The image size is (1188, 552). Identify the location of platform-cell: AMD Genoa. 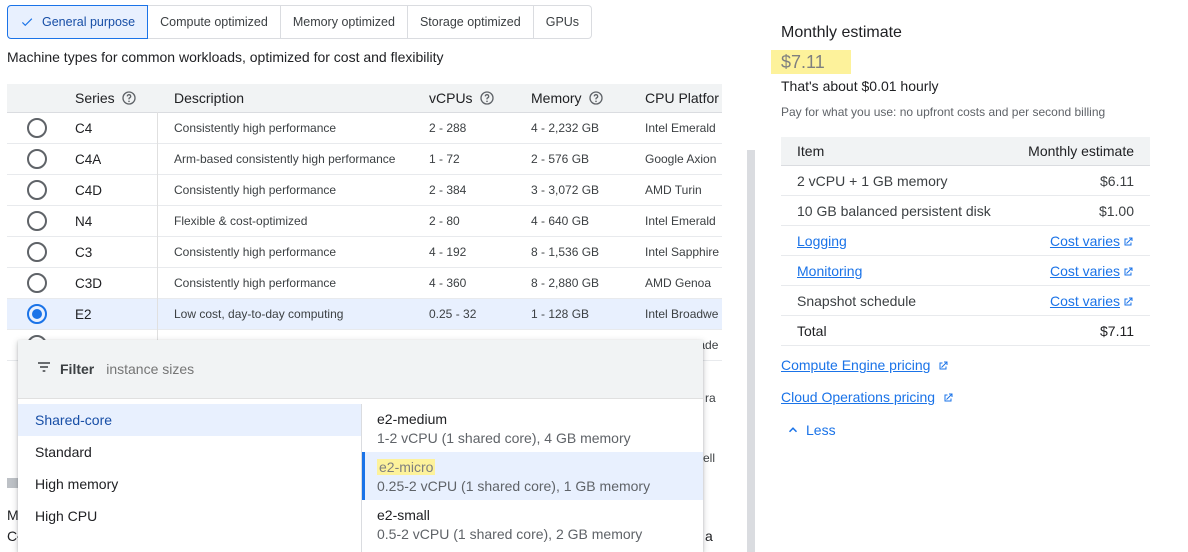
(678, 283).